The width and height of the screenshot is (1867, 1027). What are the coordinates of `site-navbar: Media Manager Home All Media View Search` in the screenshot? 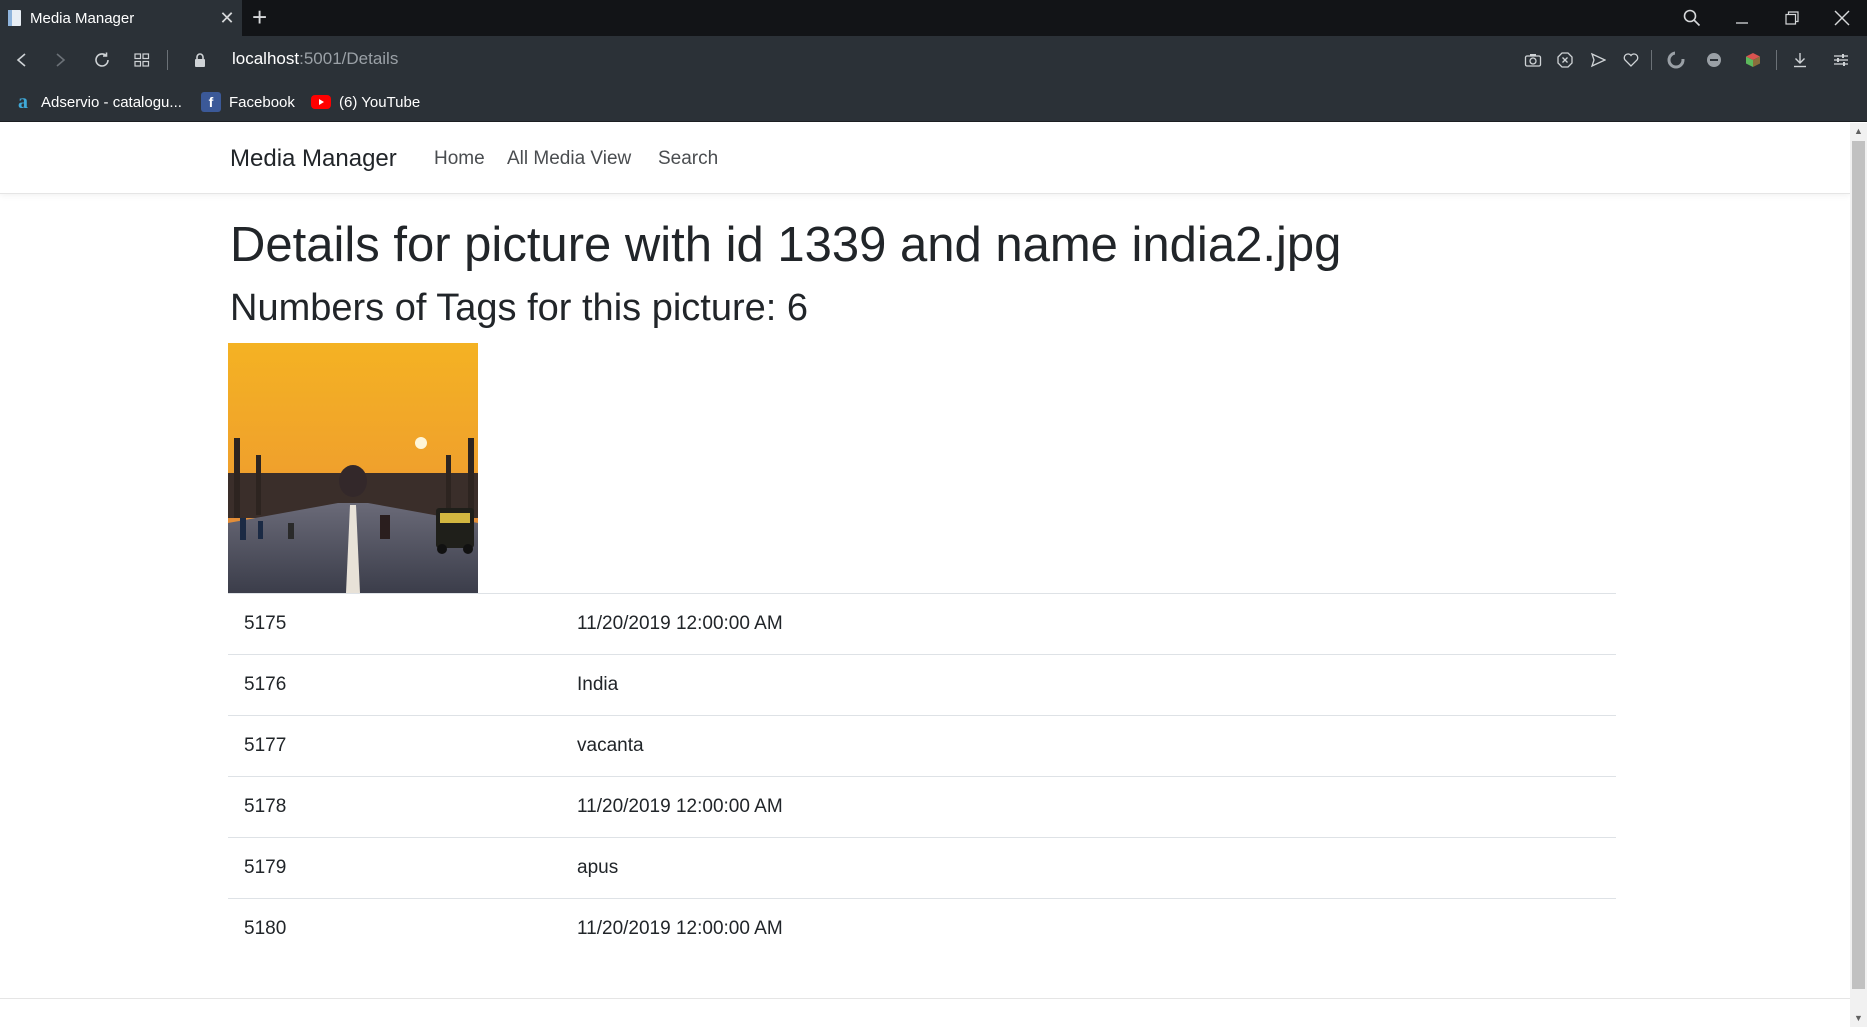 It's located at (925, 158).